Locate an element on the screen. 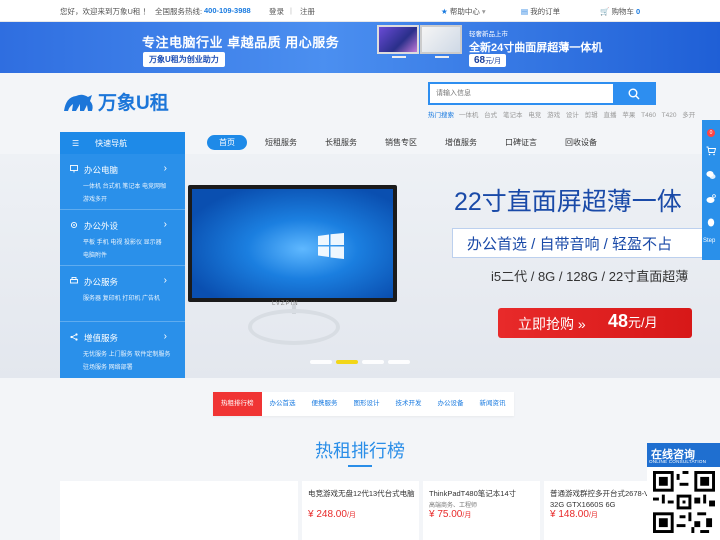 Image resolution: width=720 pixels, height=540 pixels. product-subtitle: 高端商务、工程师 is located at coordinates (453, 506).